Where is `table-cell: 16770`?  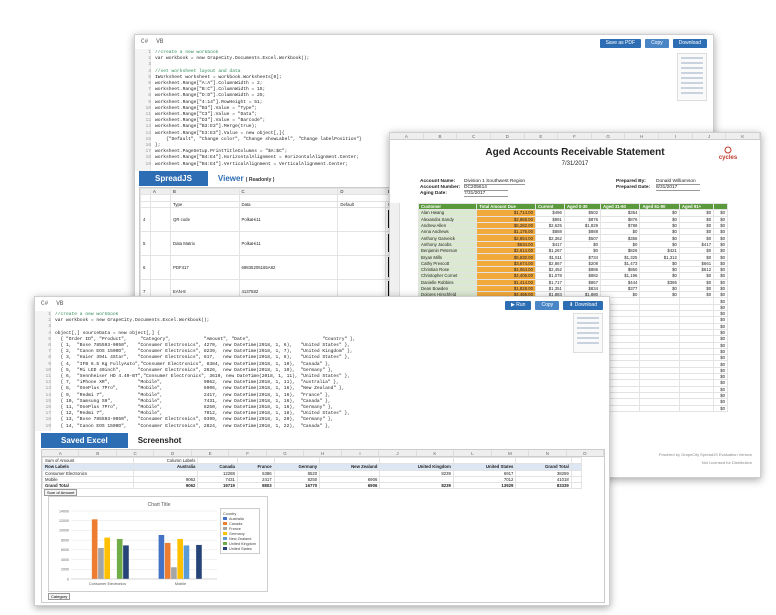 table-cell: 16770 is located at coordinates (297, 486).